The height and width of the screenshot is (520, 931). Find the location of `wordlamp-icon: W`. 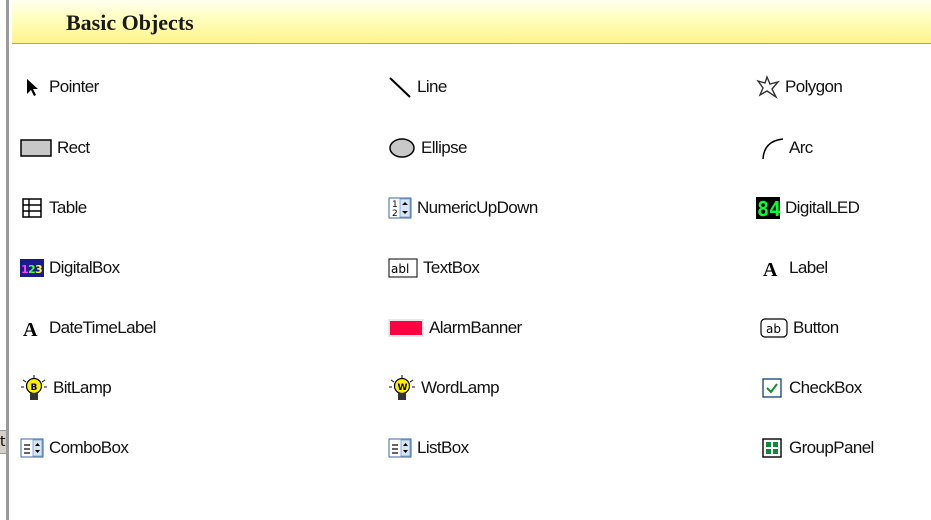

wordlamp-icon: W is located at coordinates (402, 387).